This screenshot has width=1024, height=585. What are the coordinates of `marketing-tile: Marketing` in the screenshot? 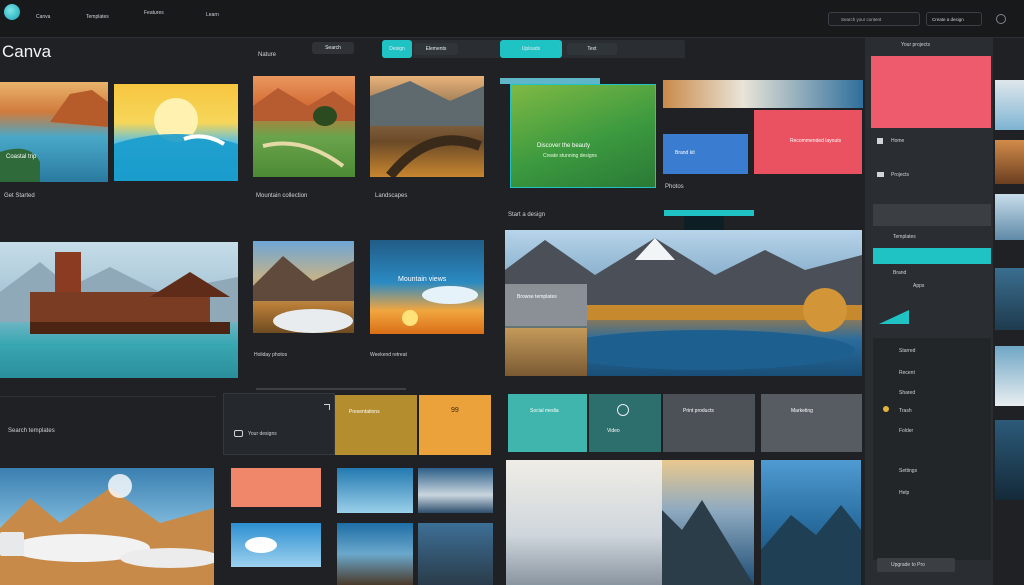 It's located at (811, 423).